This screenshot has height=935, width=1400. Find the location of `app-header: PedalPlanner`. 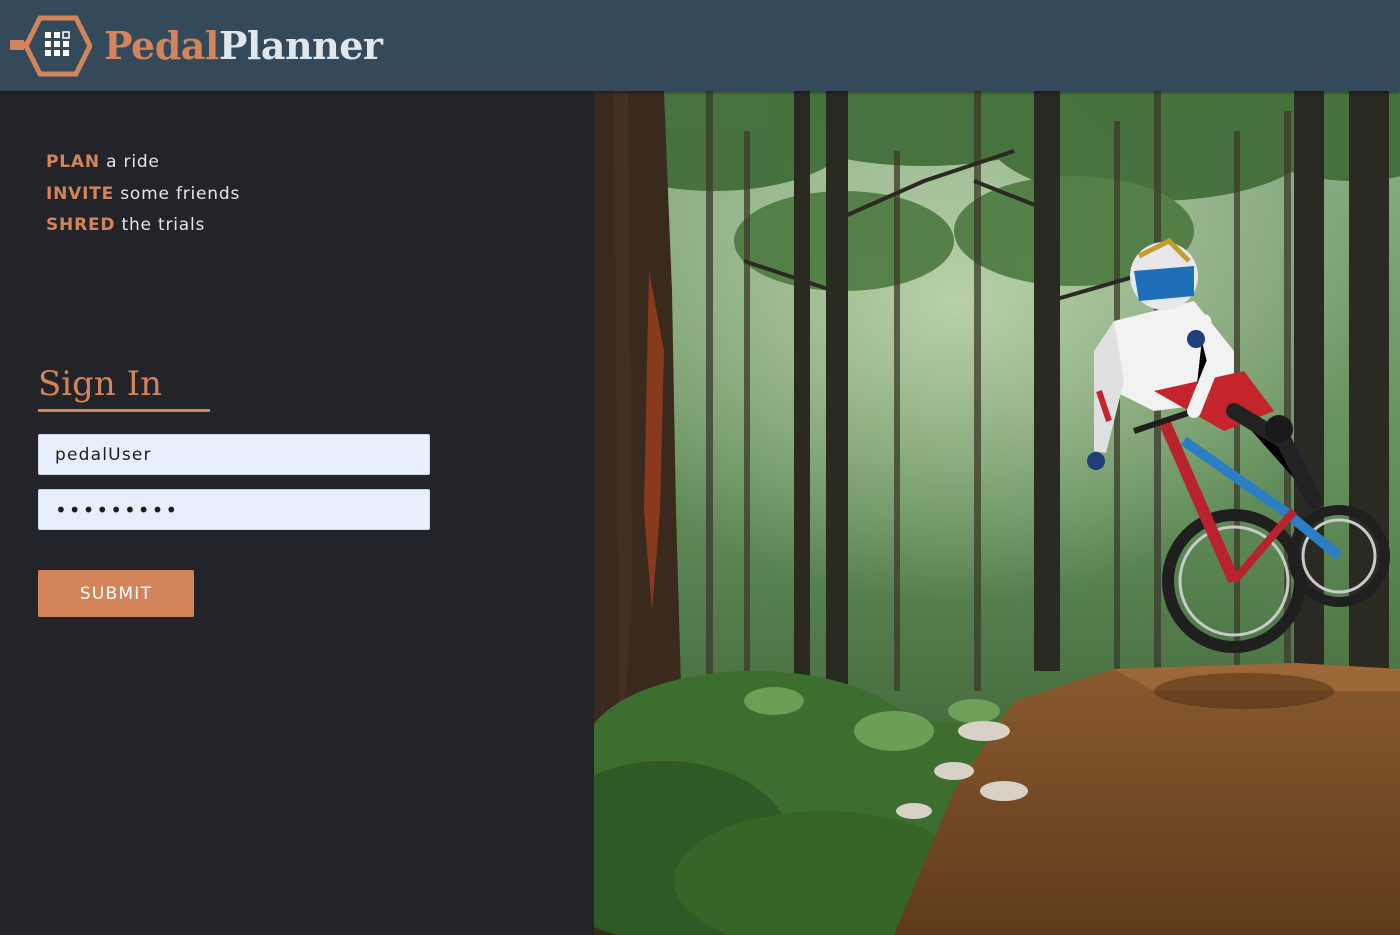

app-header: PedalPlanner is located at coordinates (700, 45).